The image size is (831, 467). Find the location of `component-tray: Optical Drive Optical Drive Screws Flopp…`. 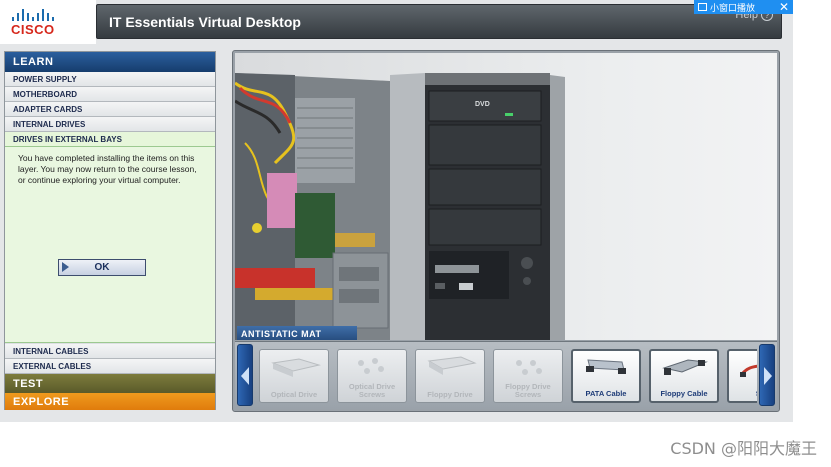

component-tray: Optical Drive Optical Drive Screws Flopp… is located at coordinates (506, 375).